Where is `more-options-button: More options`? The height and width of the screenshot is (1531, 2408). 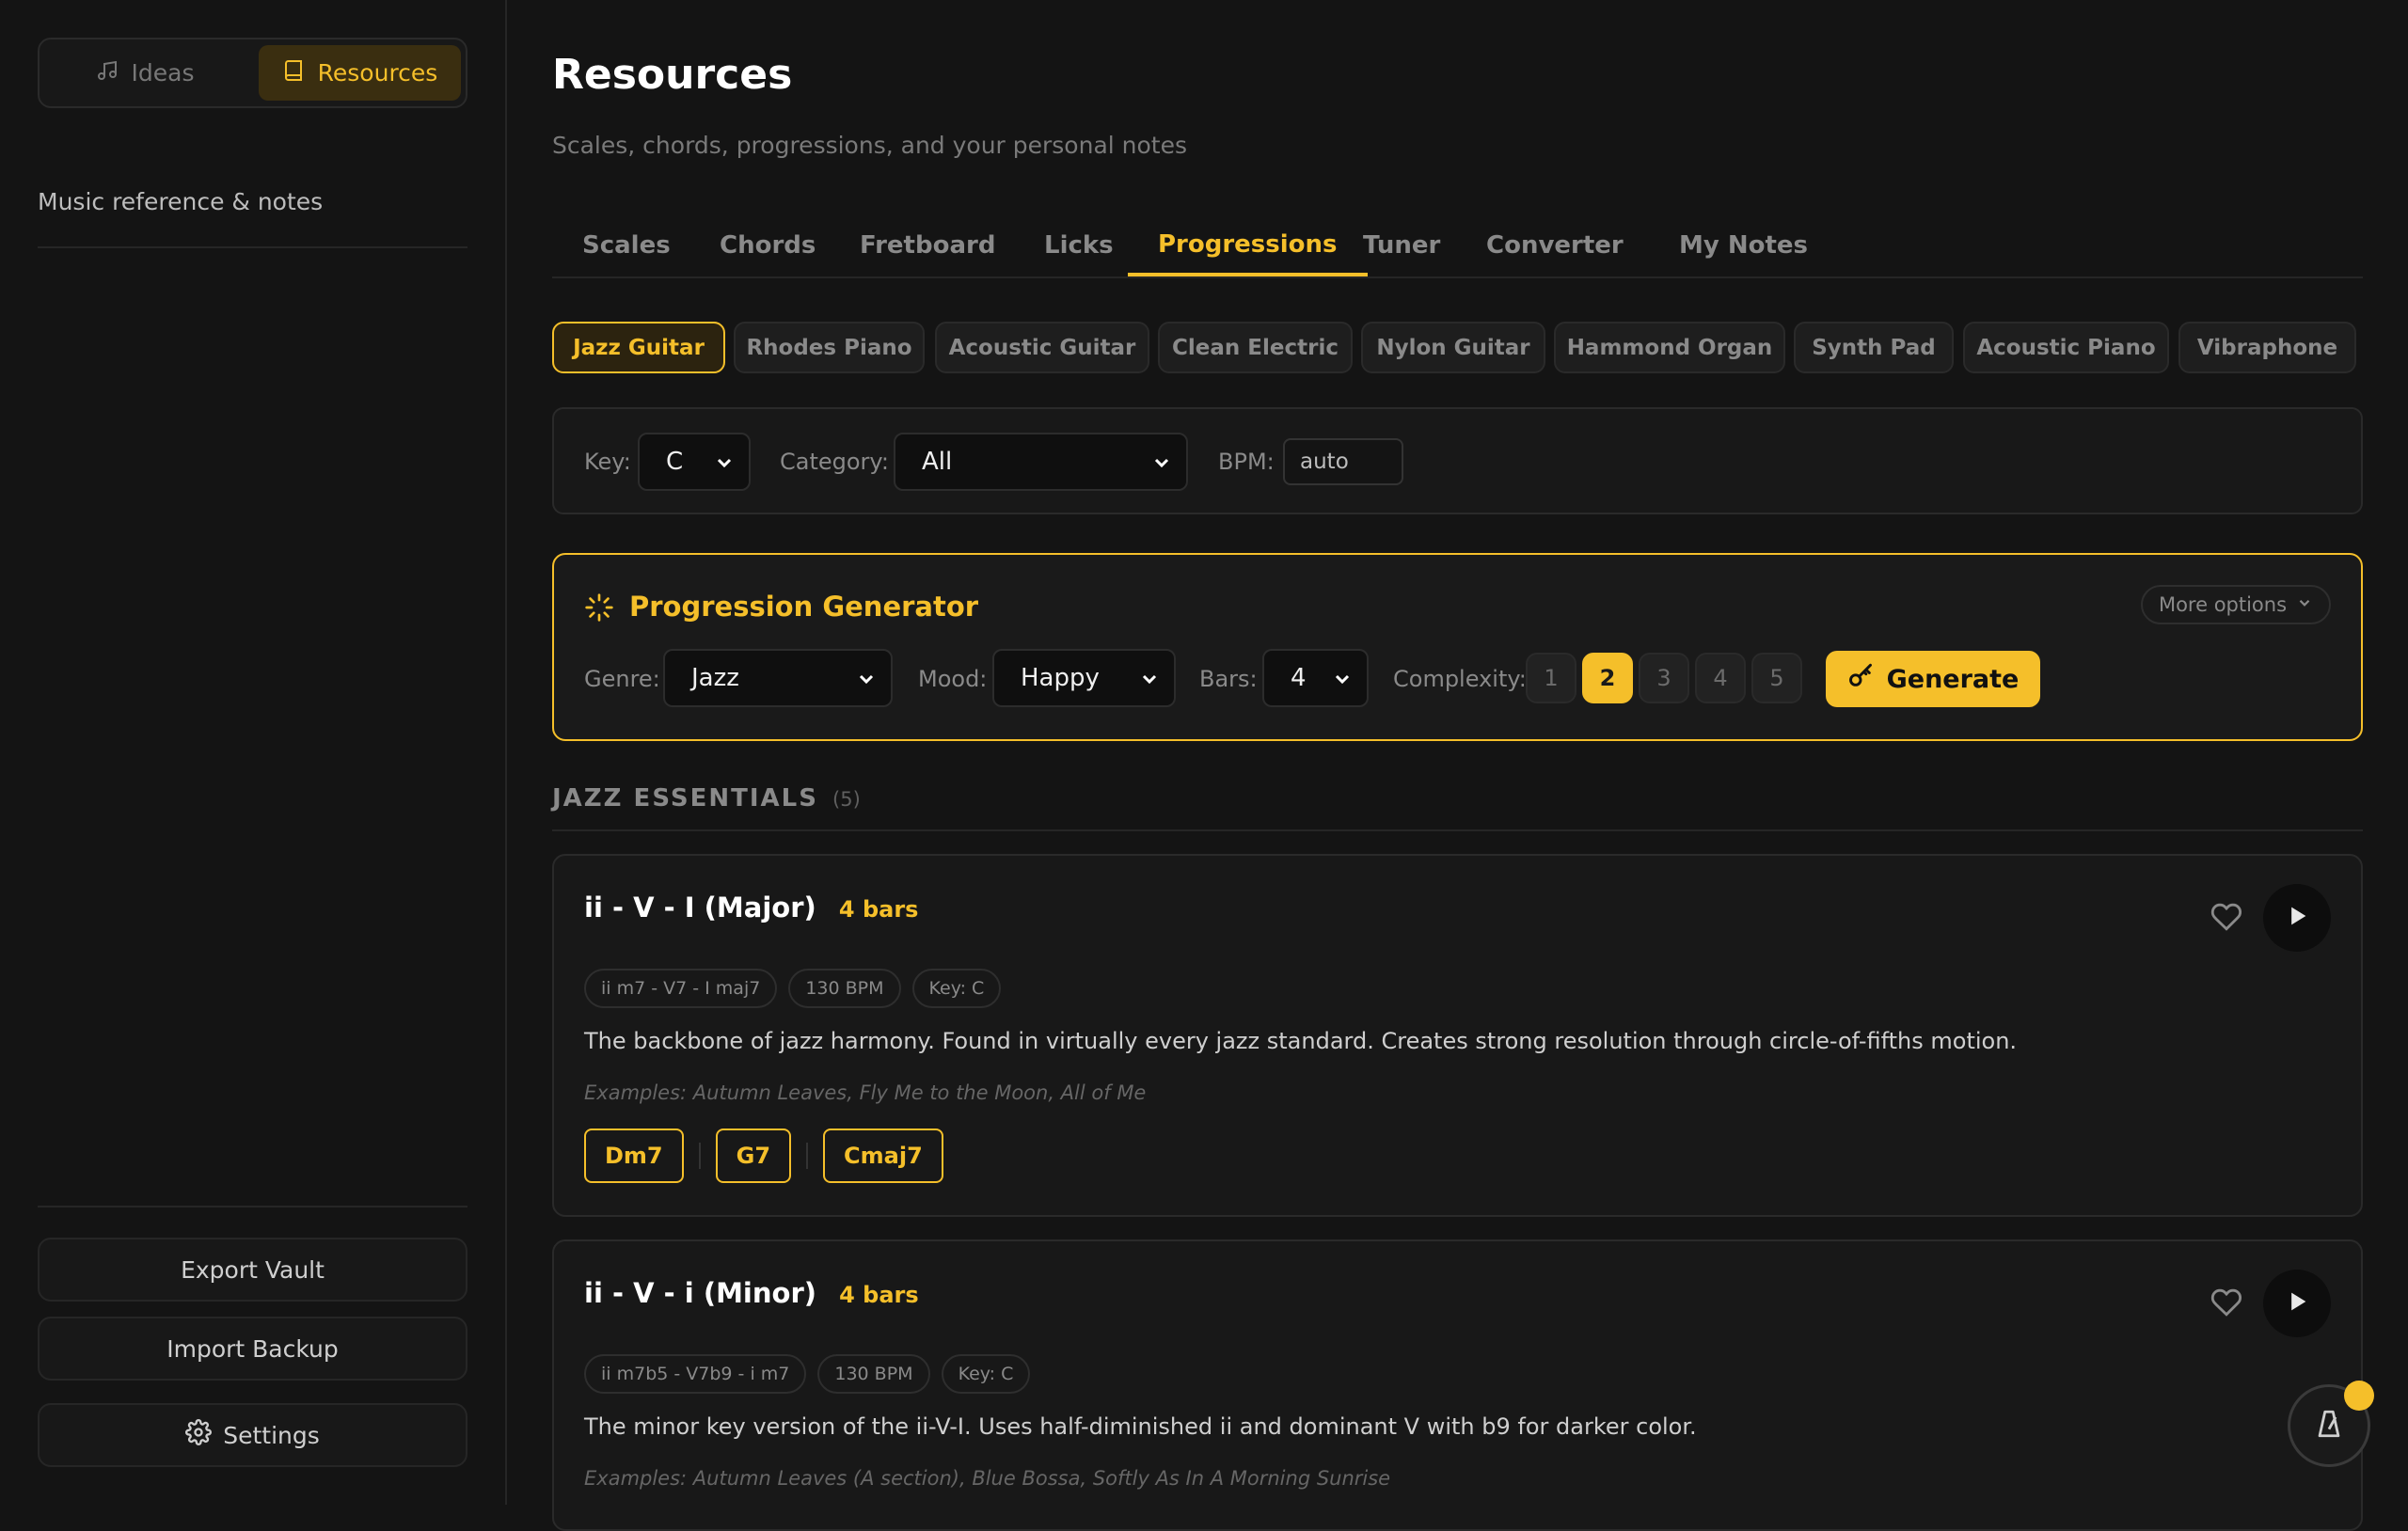 more-options-button: More options is located at coordinates (2236, 604).